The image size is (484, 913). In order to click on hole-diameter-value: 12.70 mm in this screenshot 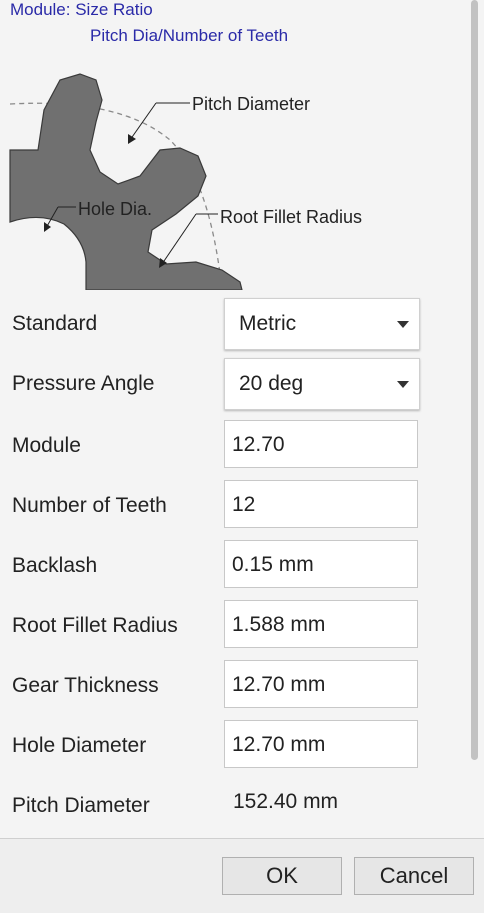, I will do `click(279, 744)`.